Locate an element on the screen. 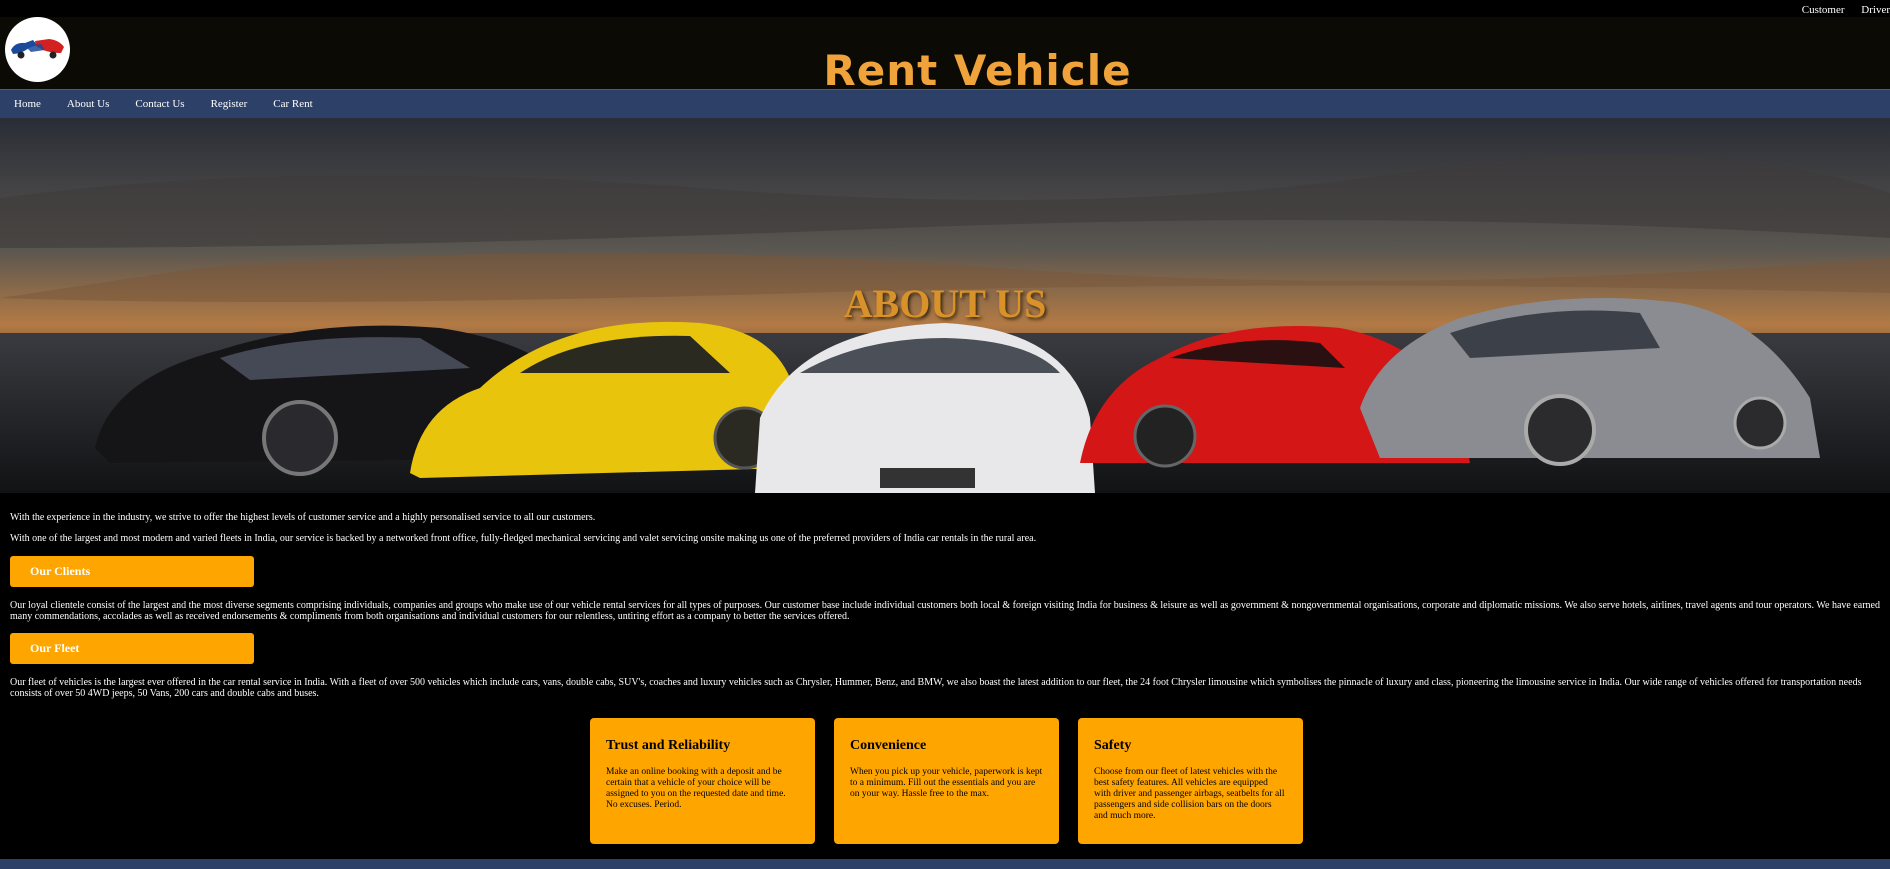 This screenshot has width=1890, height=869. card-title: Safety is located at coordinates (1113, 745).